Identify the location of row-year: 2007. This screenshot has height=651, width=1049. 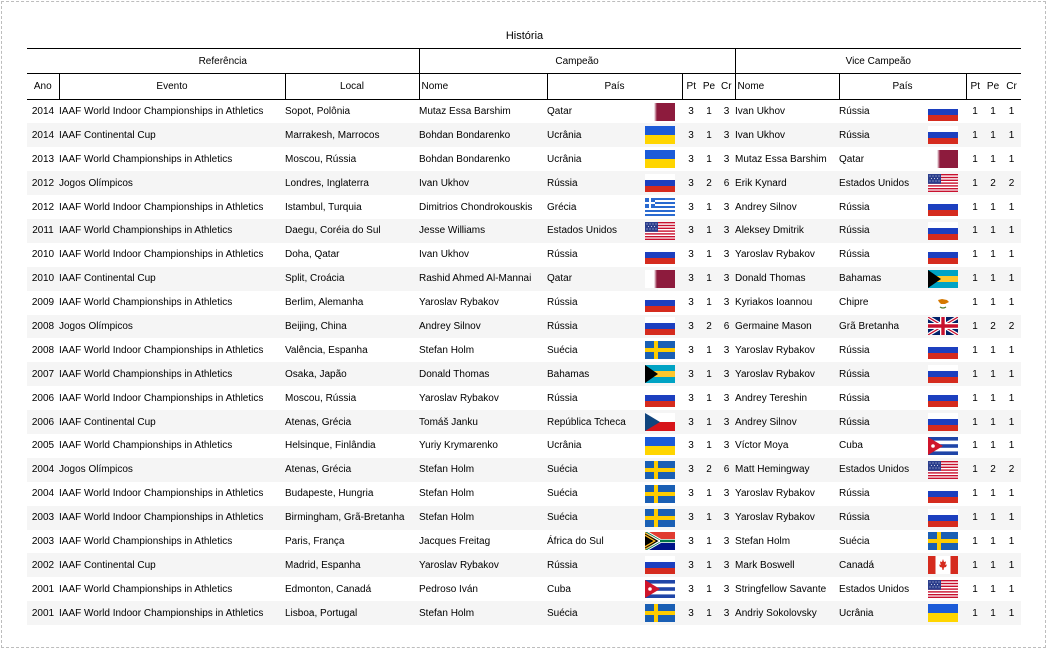
(43, 374).